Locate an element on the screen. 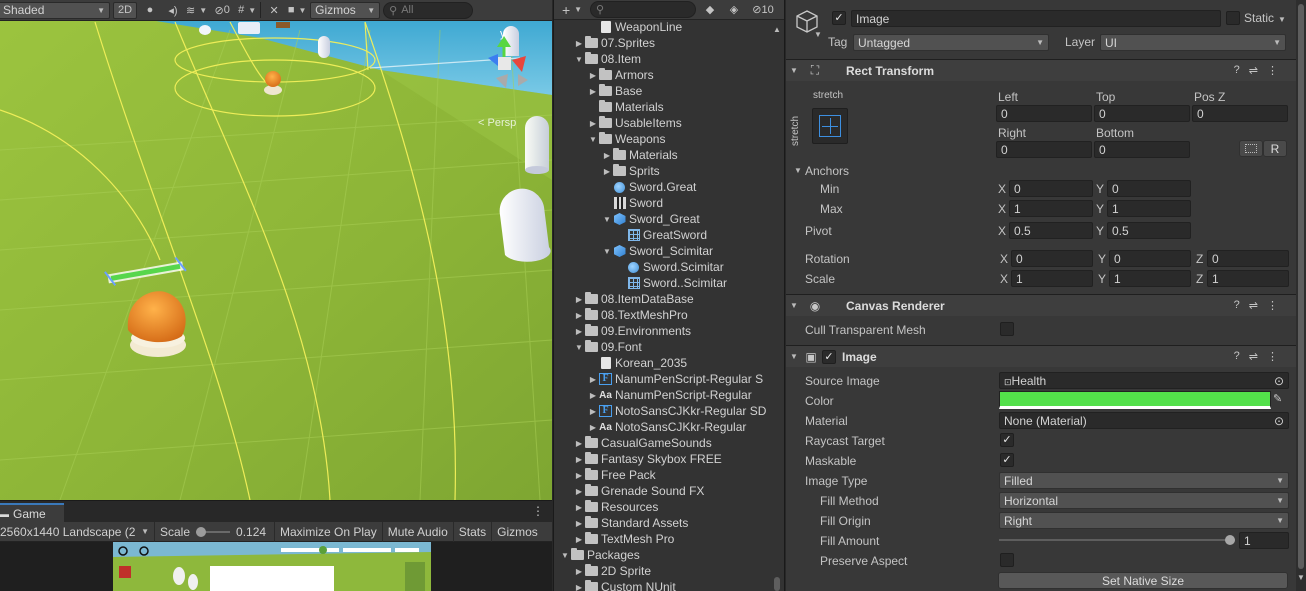 This screenshot has width=1306, height=591. eyedropper-icon: ✎ is located at coordinates (1277, 398).